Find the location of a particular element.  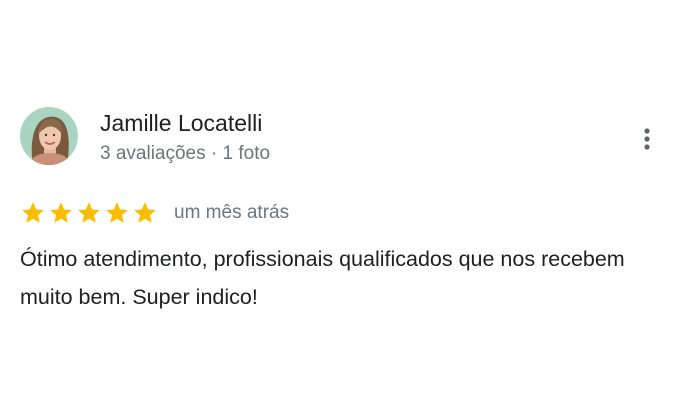

author-meta: 3 avaliações · 1 foto is located at coordinates (185, 154).